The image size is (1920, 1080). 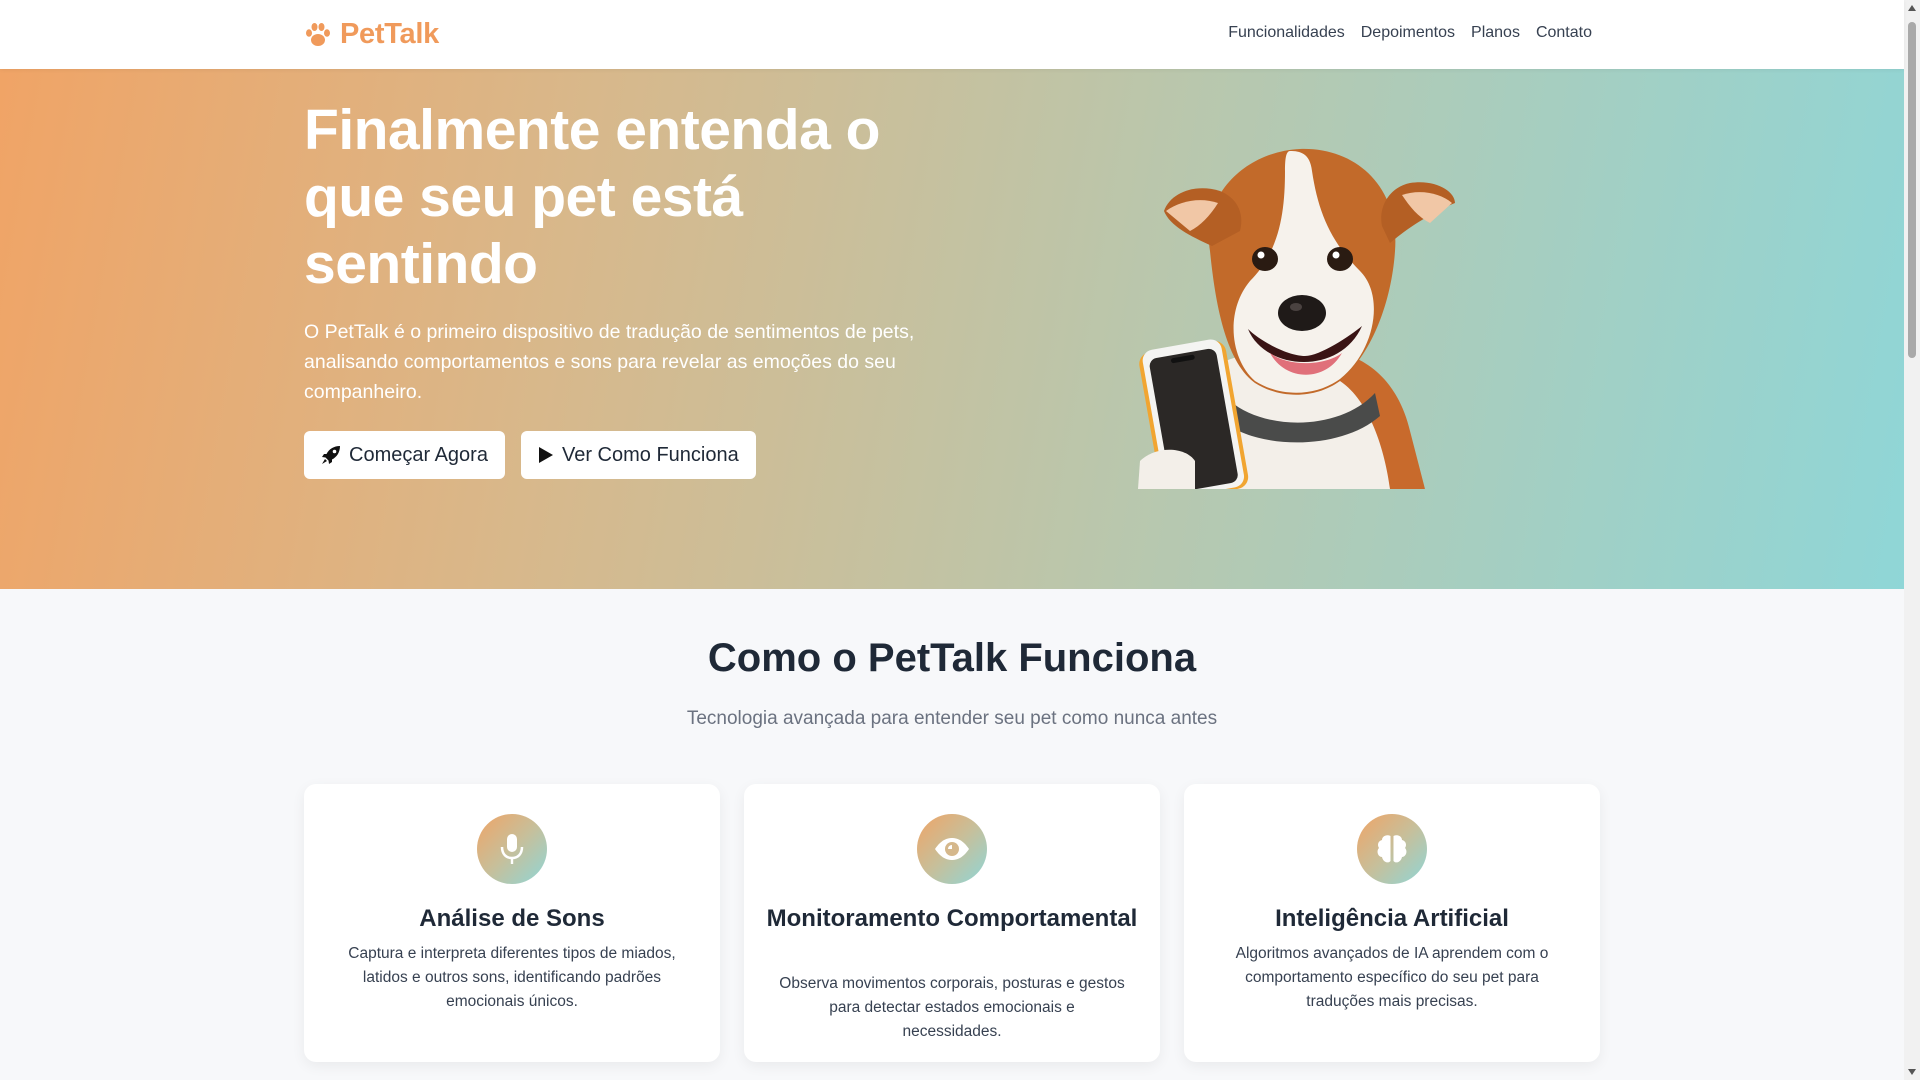 I want to click on feature-title: Análise de Sons, so click(x=512, y=918).